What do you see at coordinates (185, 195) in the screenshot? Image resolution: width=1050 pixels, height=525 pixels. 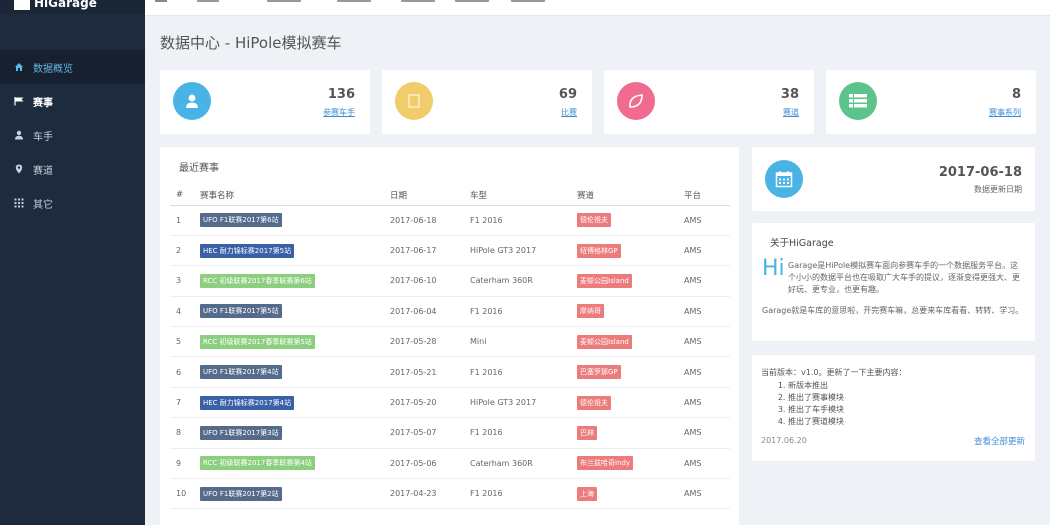 I see `col-header: #` at bounding box center [185, 195].